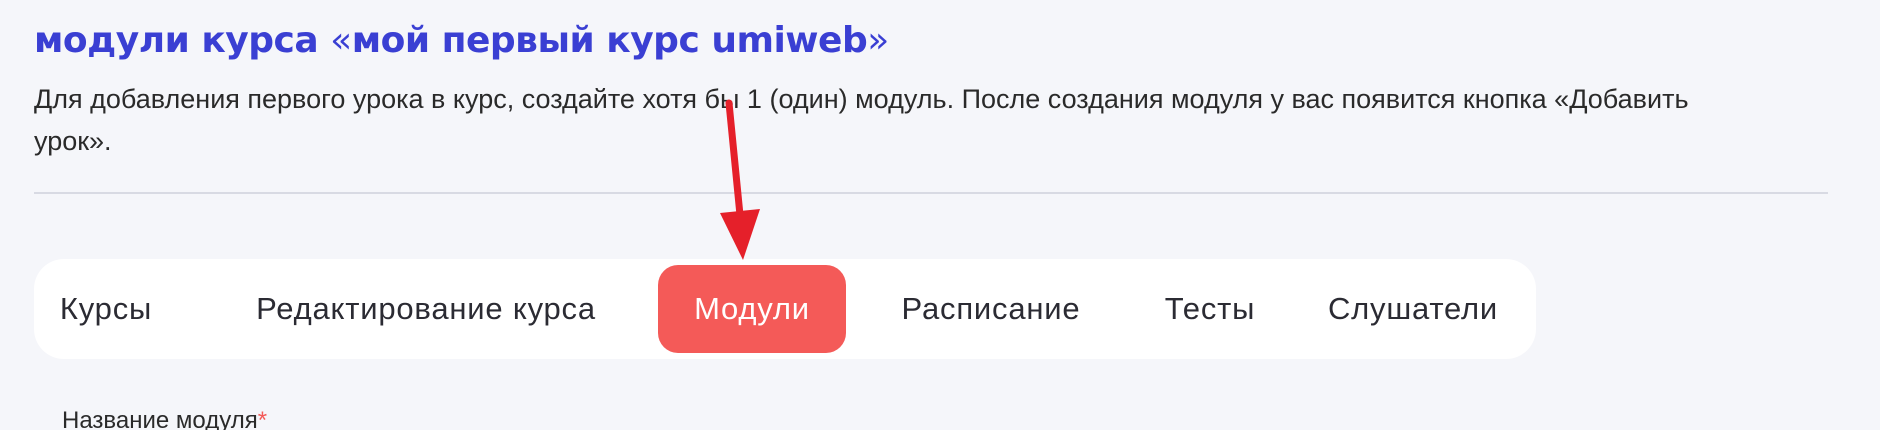 The height and width of the screenshot is (430, 1880). What do you see at coordinates (752, 309) in the screenshot?
I see `tab-modules: Модули` at bounding box center [752, 309].